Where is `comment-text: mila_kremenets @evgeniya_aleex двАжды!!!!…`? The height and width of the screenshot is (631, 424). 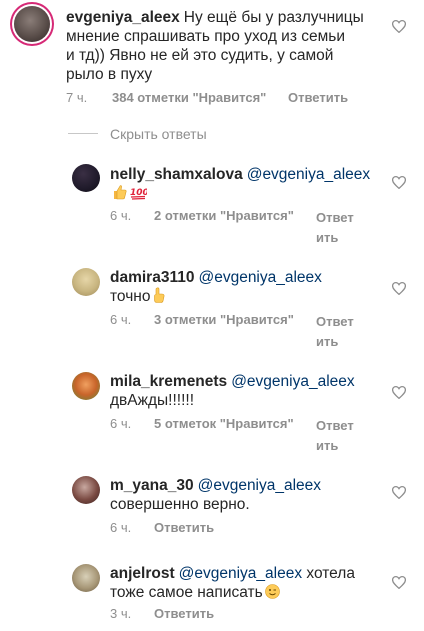 comment-text: mila_kremenets @evgeniya_aleex двАжды!!!!… is located at coordinates (245, 391).